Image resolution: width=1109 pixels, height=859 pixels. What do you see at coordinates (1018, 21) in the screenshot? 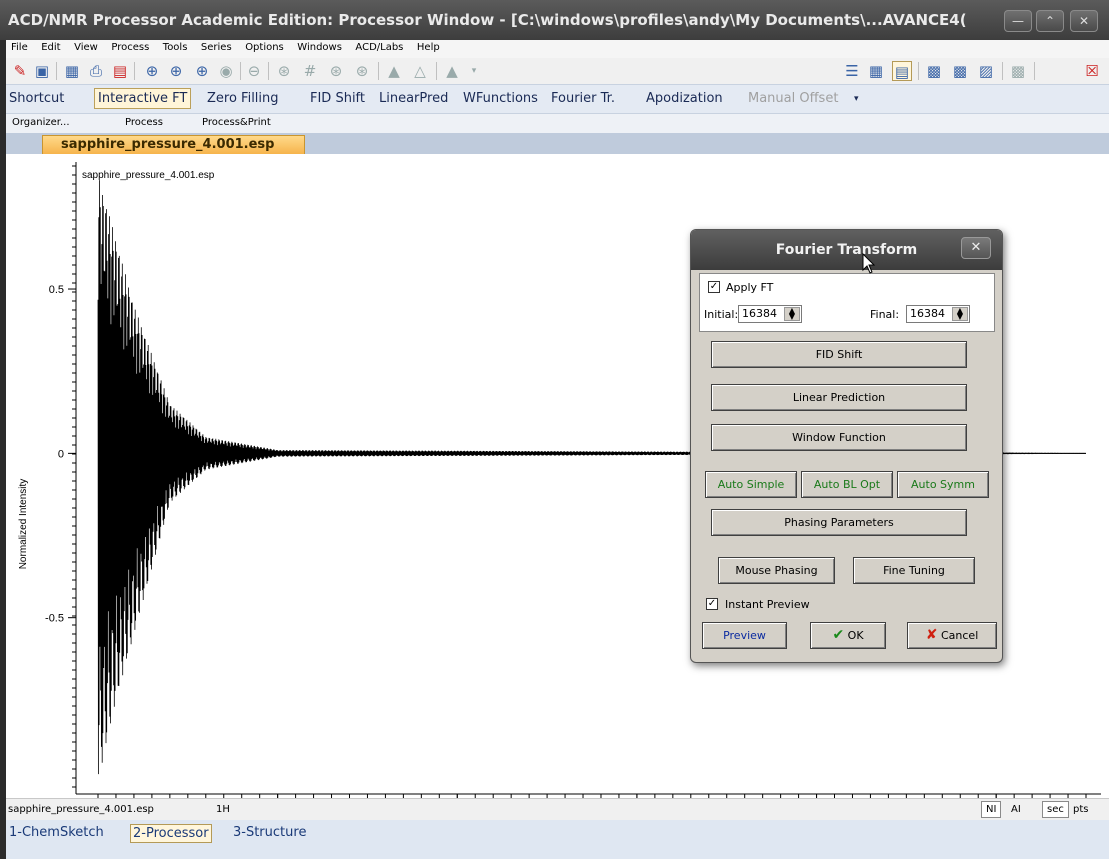
I see `minimize-icon: —` at bounding box center [1018, 21].